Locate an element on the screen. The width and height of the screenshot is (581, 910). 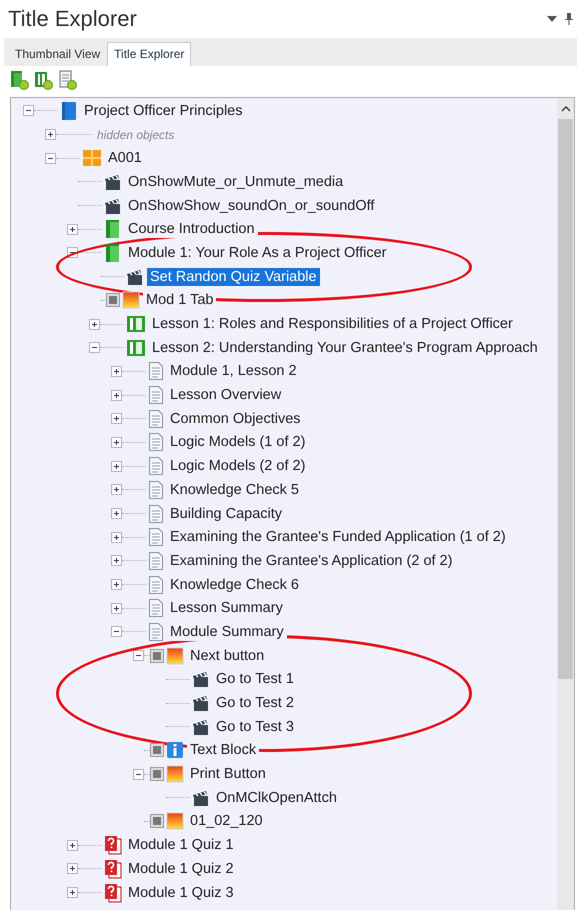
panel-title: Title Explorer is located at coordinates (73, 19).